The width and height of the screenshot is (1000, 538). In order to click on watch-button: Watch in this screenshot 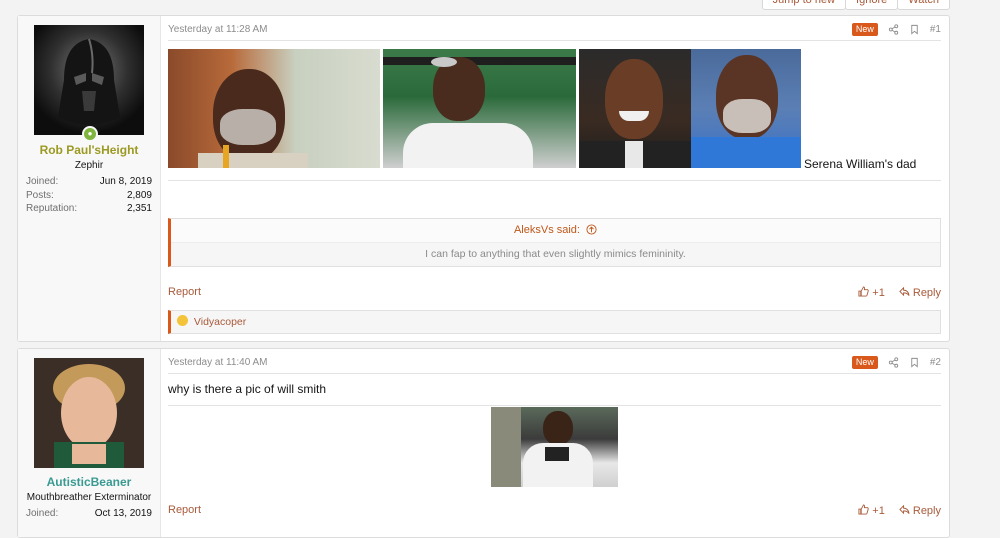, I will do `click(923, 5)`.